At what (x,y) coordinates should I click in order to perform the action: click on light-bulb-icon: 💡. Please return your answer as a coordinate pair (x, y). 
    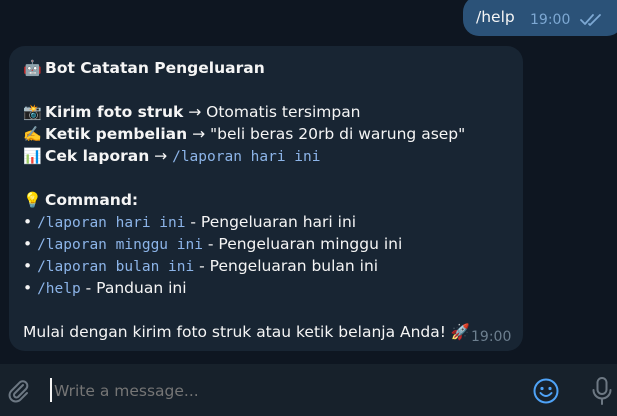
    Looking at the image, I should click on (32, 200).